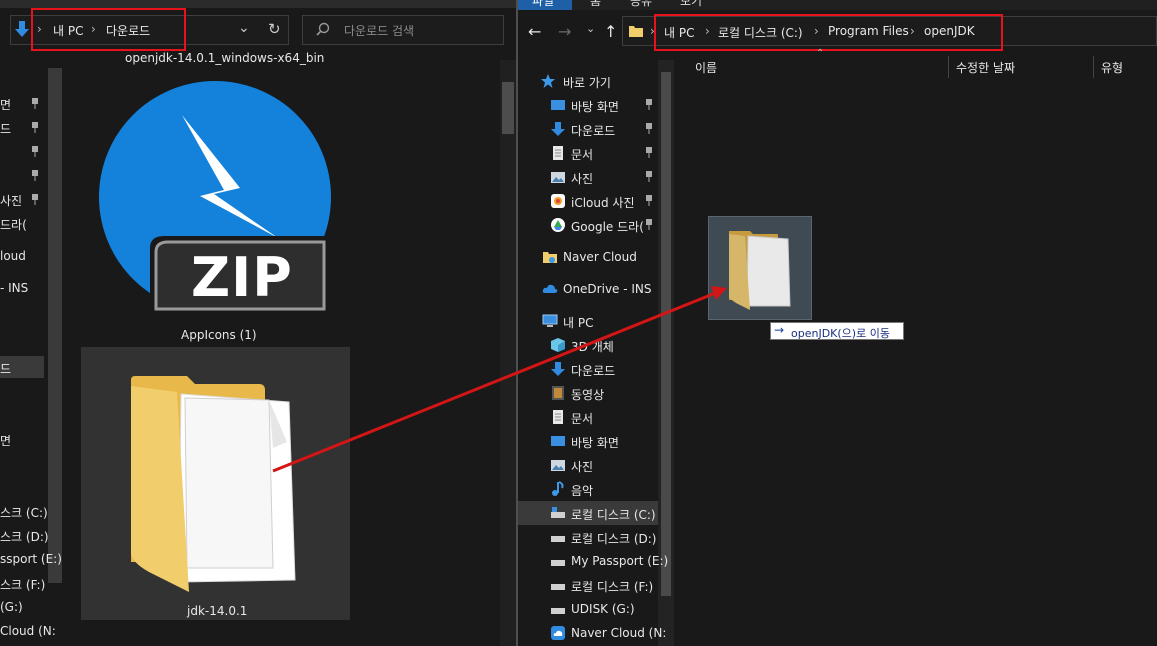  Describe the element at coordinates (274, 29) in the screenshot. I see `refresh-icon: ↻` at that location.